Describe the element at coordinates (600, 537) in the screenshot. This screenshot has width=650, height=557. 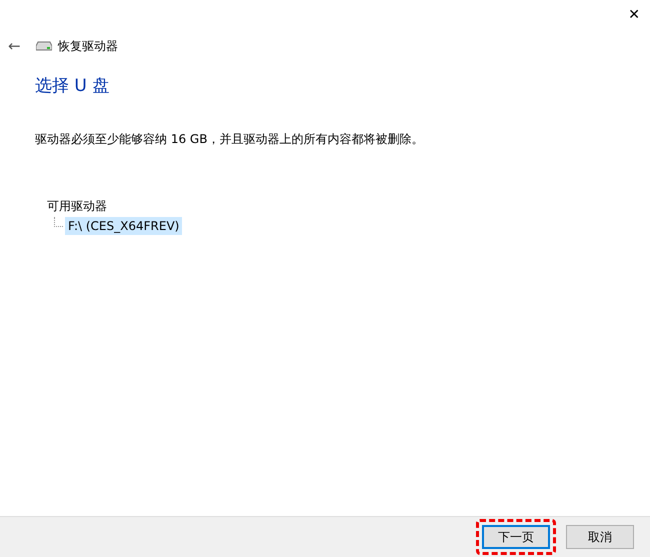
I see `dialog-button: 取消` at that location.